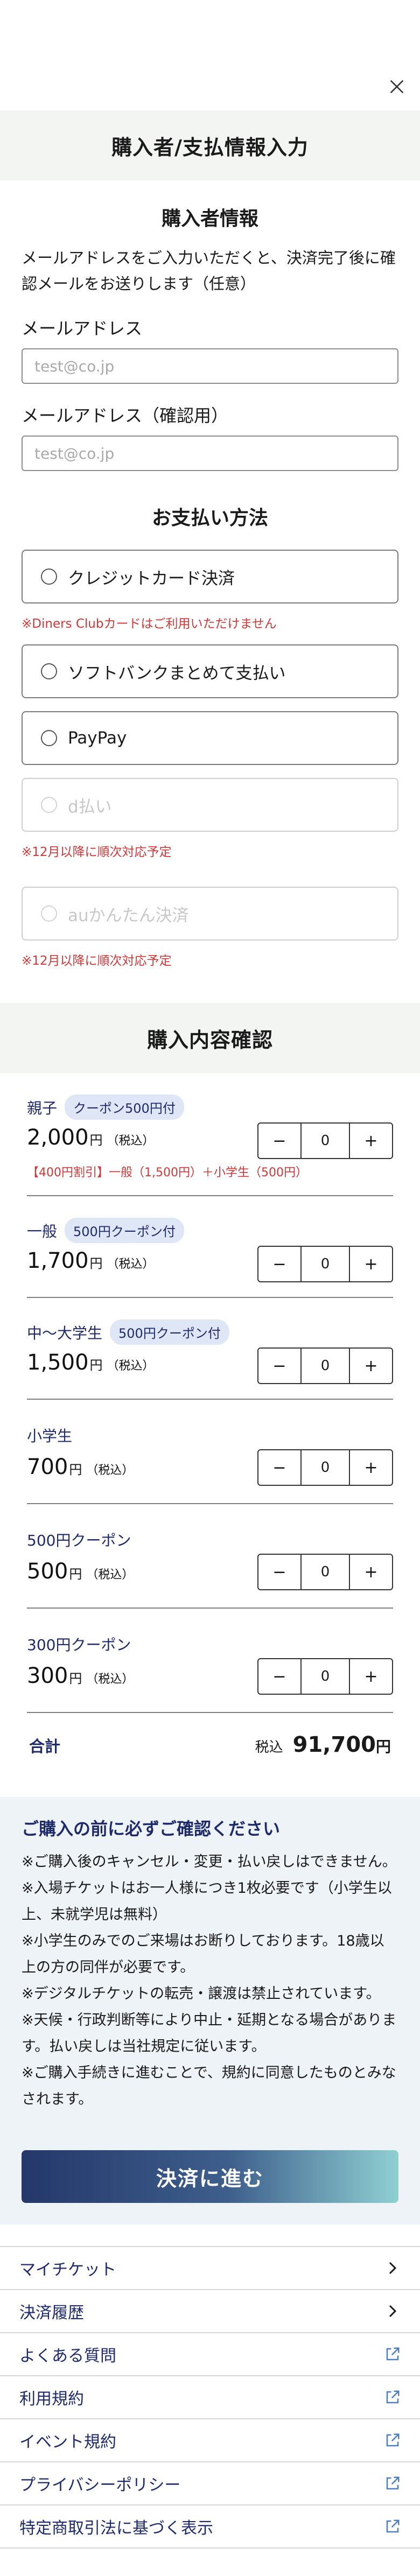 This screenshot has height=2576, width=420. Describe the element at coordinates (209, 518) in the screenshot. I see `payment-title: お支払い方法` at that location.